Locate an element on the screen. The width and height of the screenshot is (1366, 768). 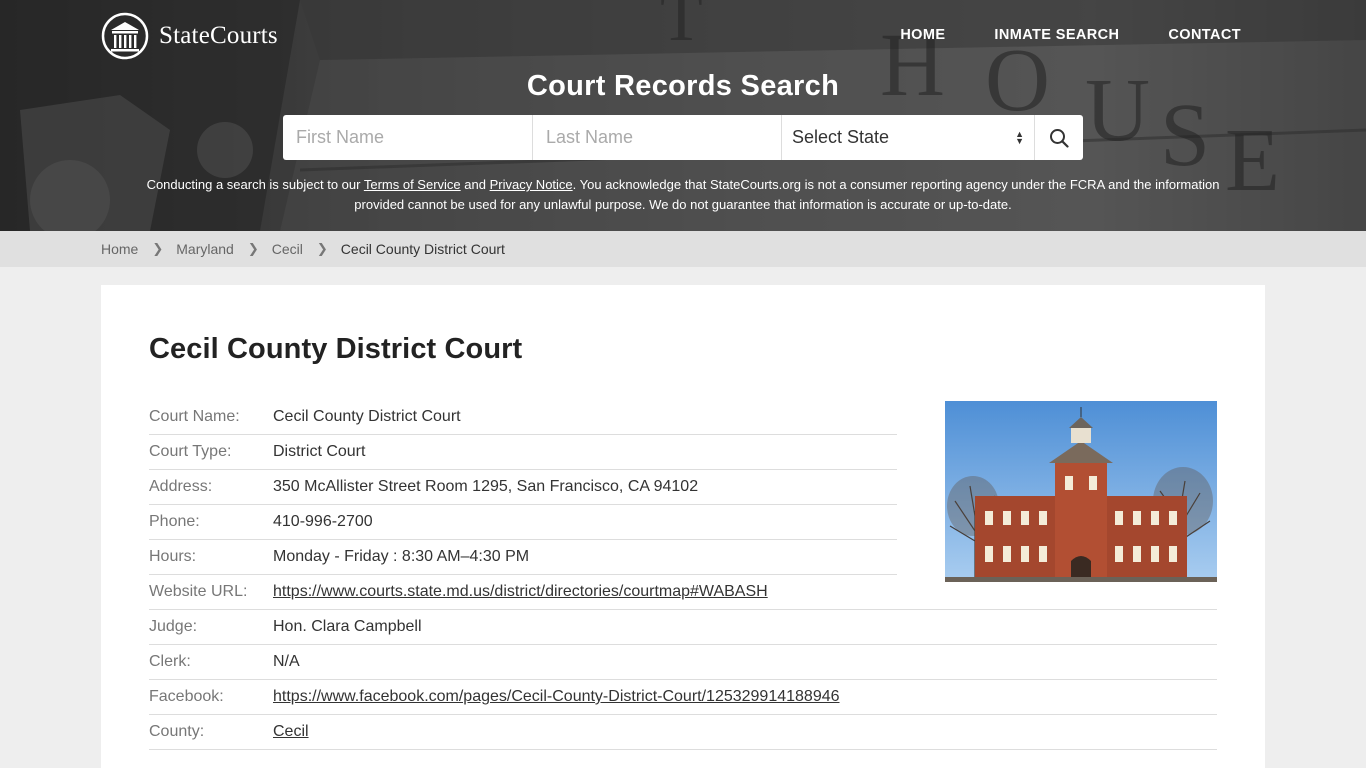
detail-row-judge: Judge: Hon. Clara Campbell is located at coordinates (683, 627).